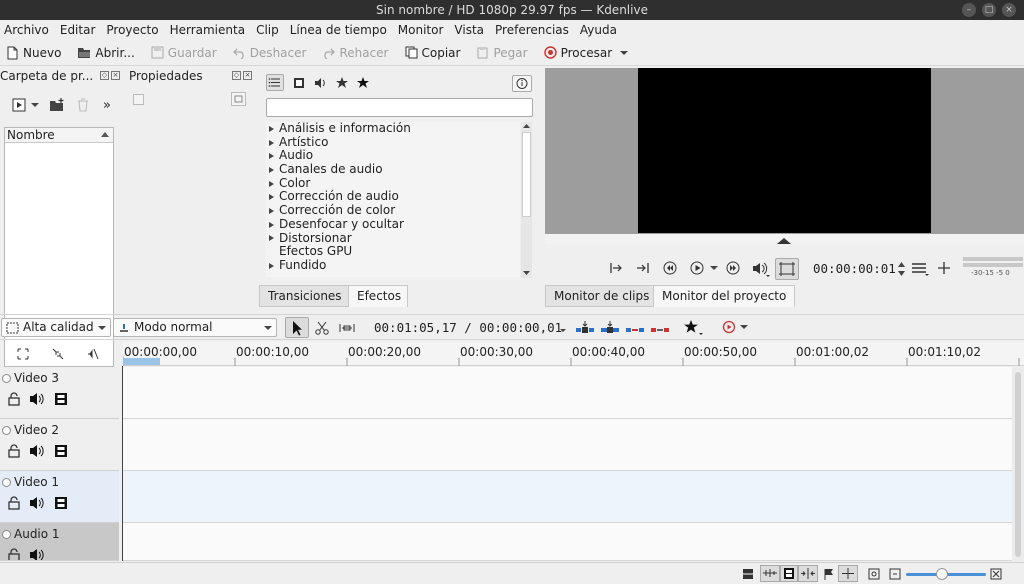 This screenshot has width=1024, height=584. I want to click on timecode-spinner-icon, so click(901, 269).